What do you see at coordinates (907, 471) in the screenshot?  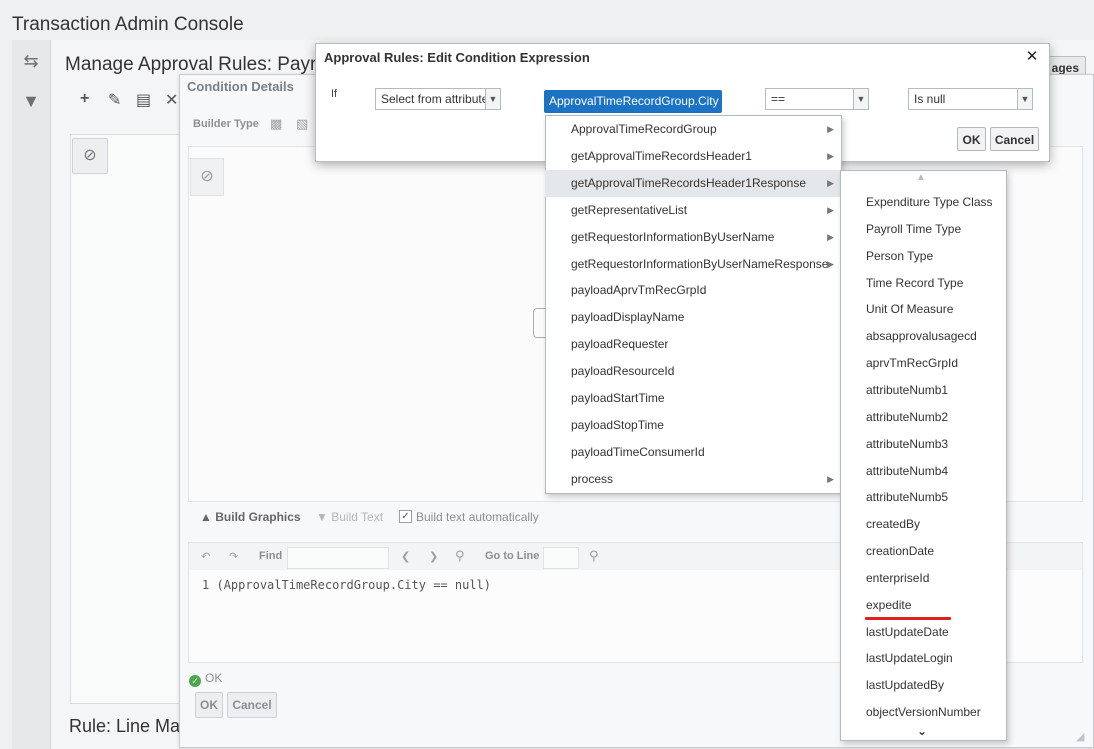 I see `submenu-item: attributeNumb4` at bounding box center [907, 471].